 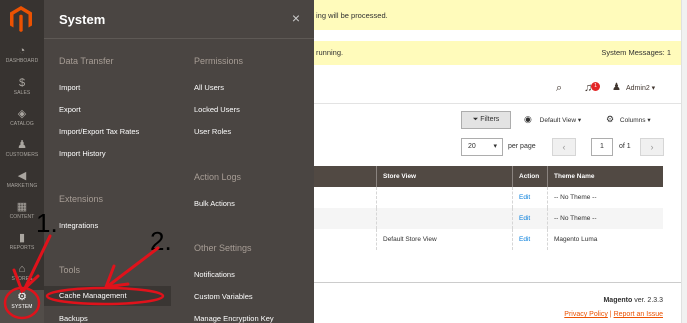 What do you see at coordinates (638, 314) in the screenshot?
I see `report-issue-link: Report an Issue` at bounding box center [638, 314].